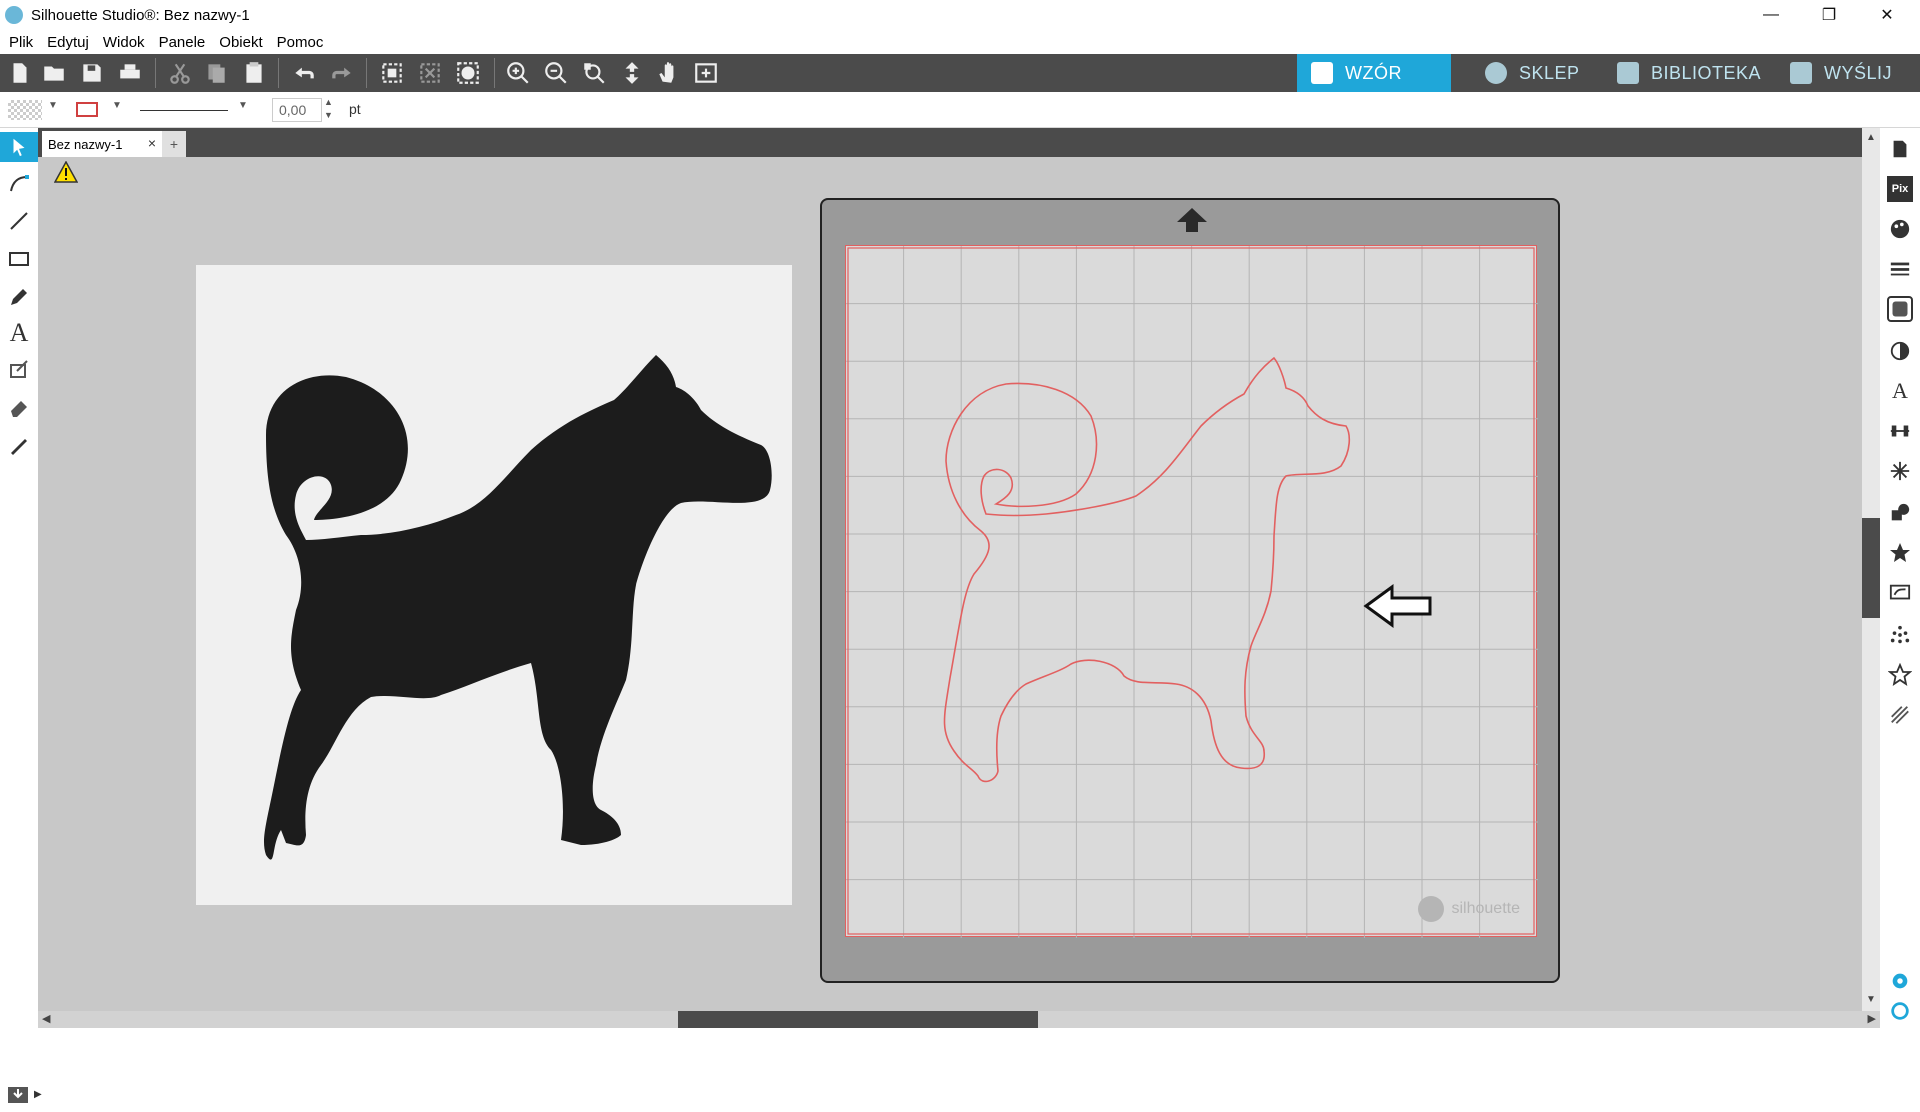 The width and height of the screenshot is (1920, 1112). Describe the element at coordinates (38, 1094) in the screenshot. I see `library-toggle-arrow-icon: ▶` at that location.